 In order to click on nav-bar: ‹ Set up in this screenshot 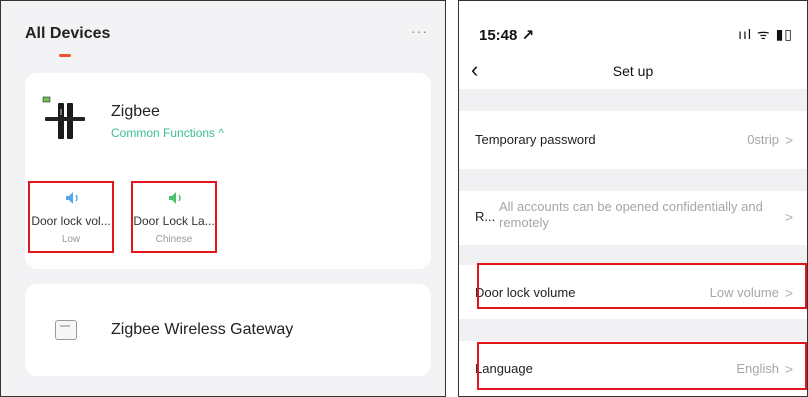, I will do `click(633, 72)`.